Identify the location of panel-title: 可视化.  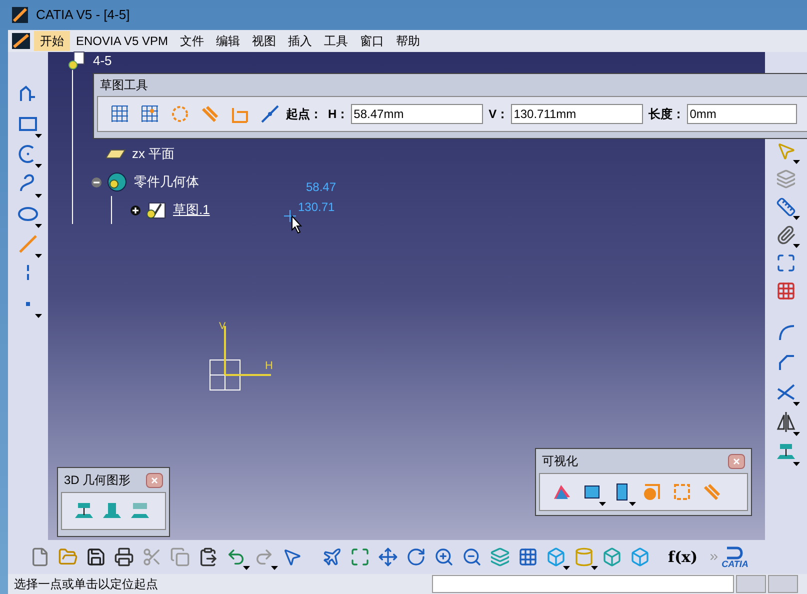
(560, 461).